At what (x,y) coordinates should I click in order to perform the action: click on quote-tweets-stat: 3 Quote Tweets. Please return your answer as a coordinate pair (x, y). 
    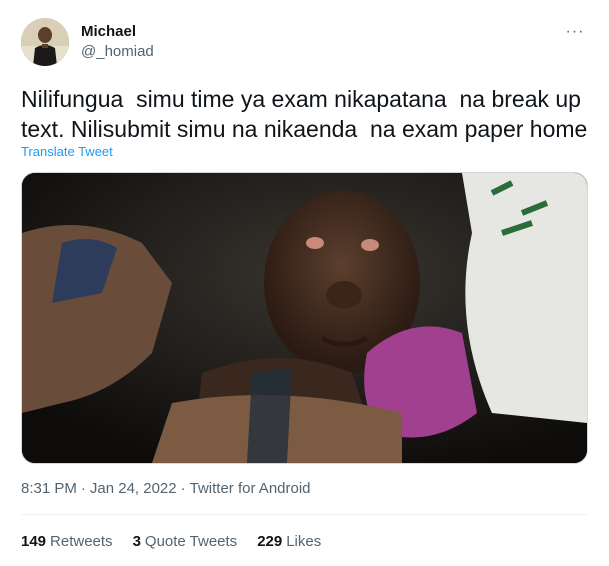
    Looking at the image, I should click on (185, 541).